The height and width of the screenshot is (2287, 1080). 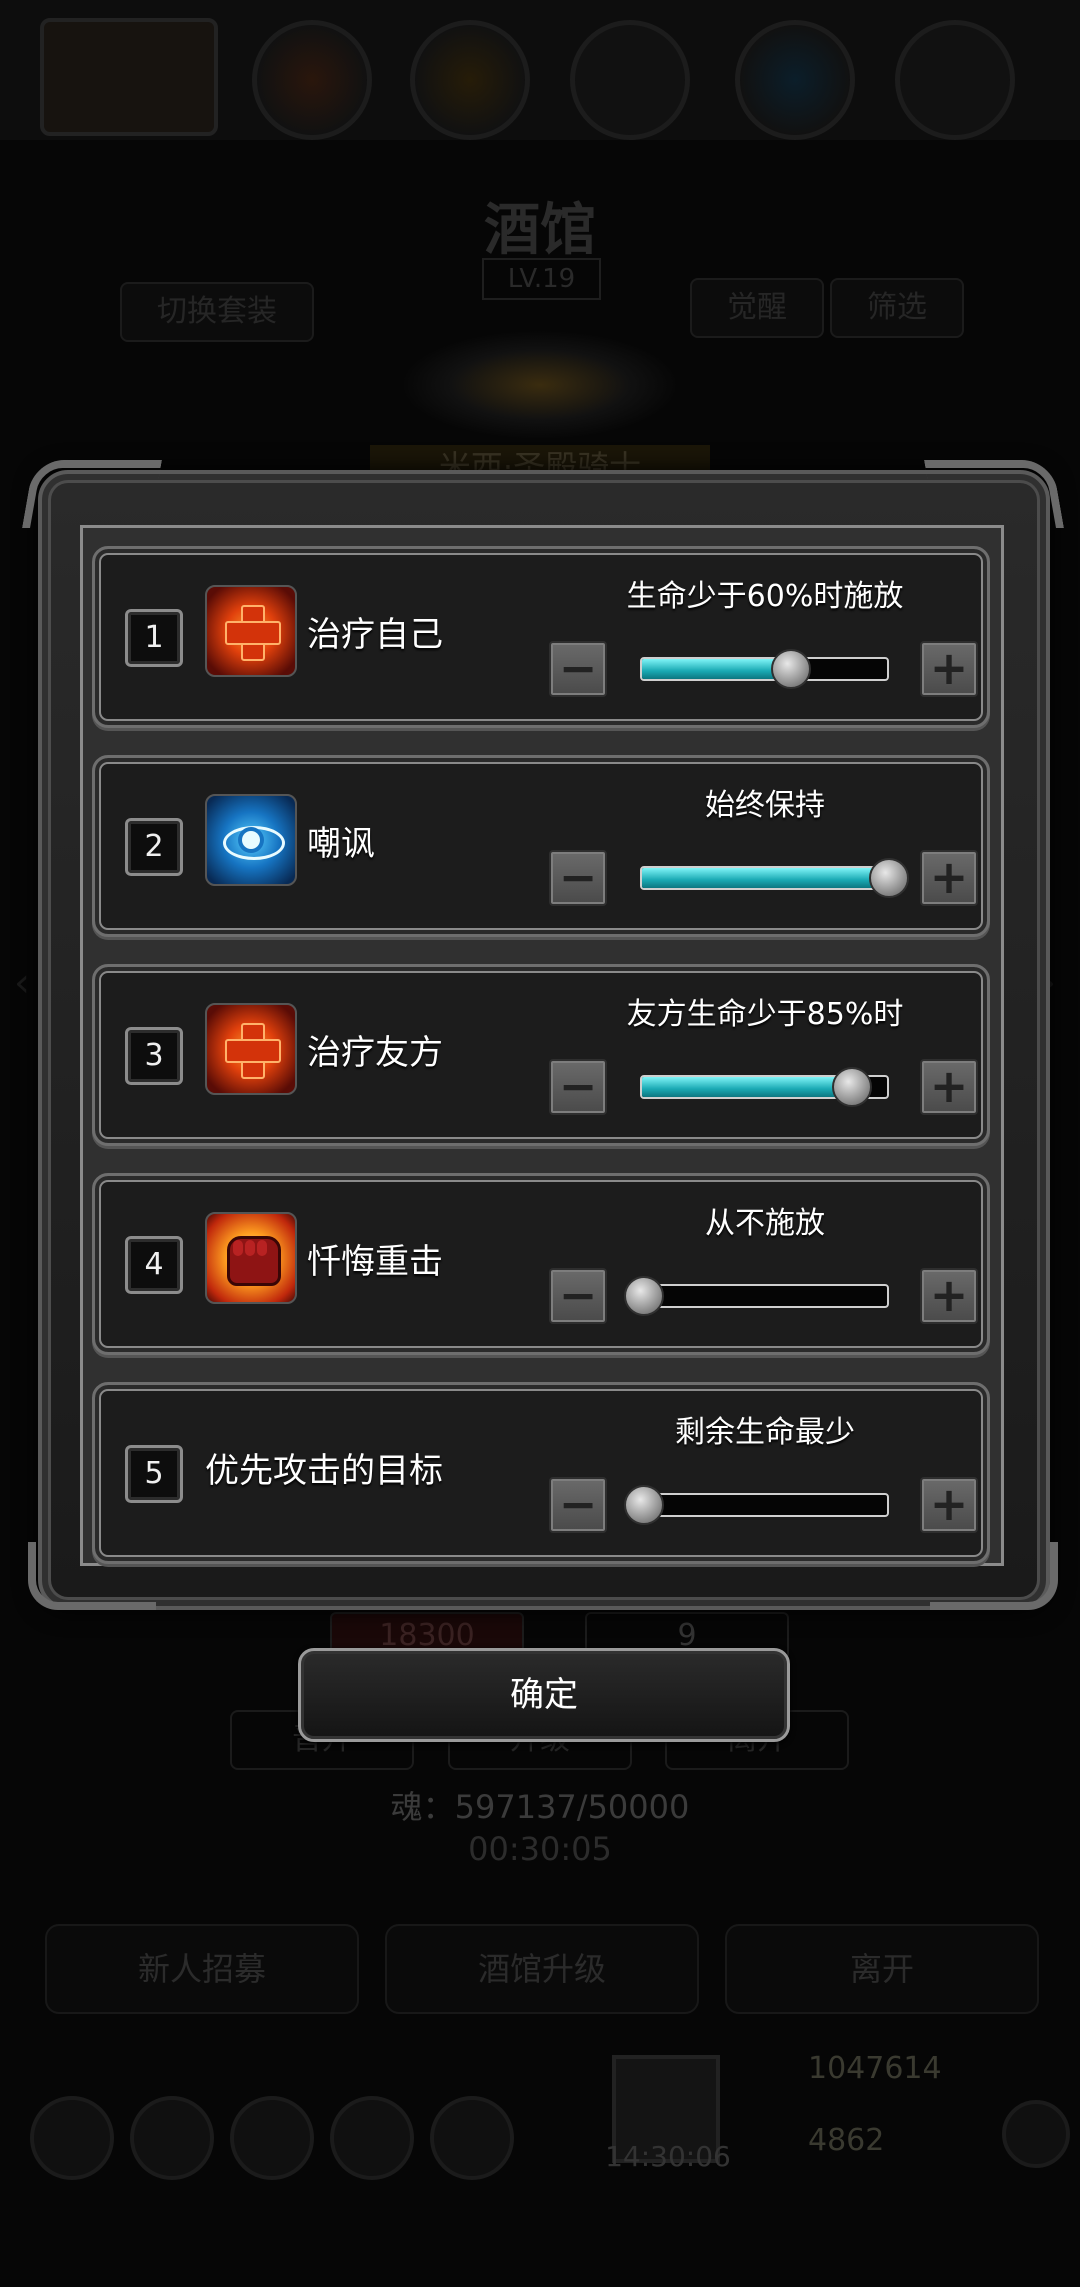 I want to click on skill-name: 治疗友方, so click(x=375, y=1053).